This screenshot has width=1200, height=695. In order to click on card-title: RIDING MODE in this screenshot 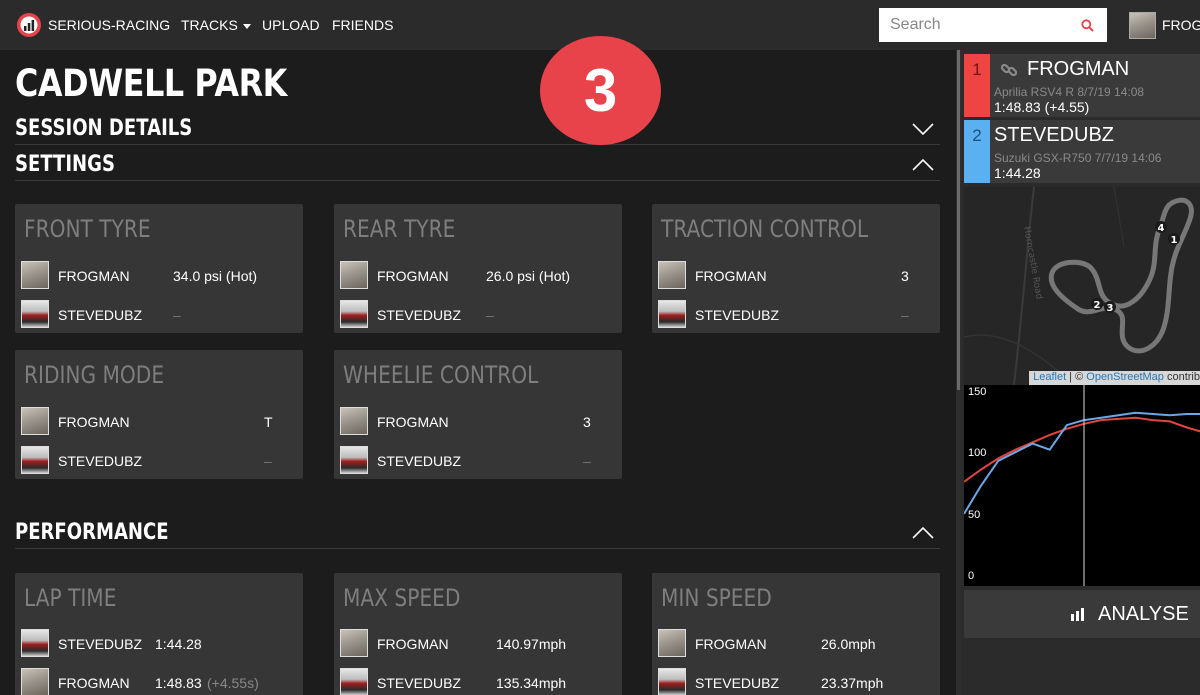, I will do `click(94, 375)`.